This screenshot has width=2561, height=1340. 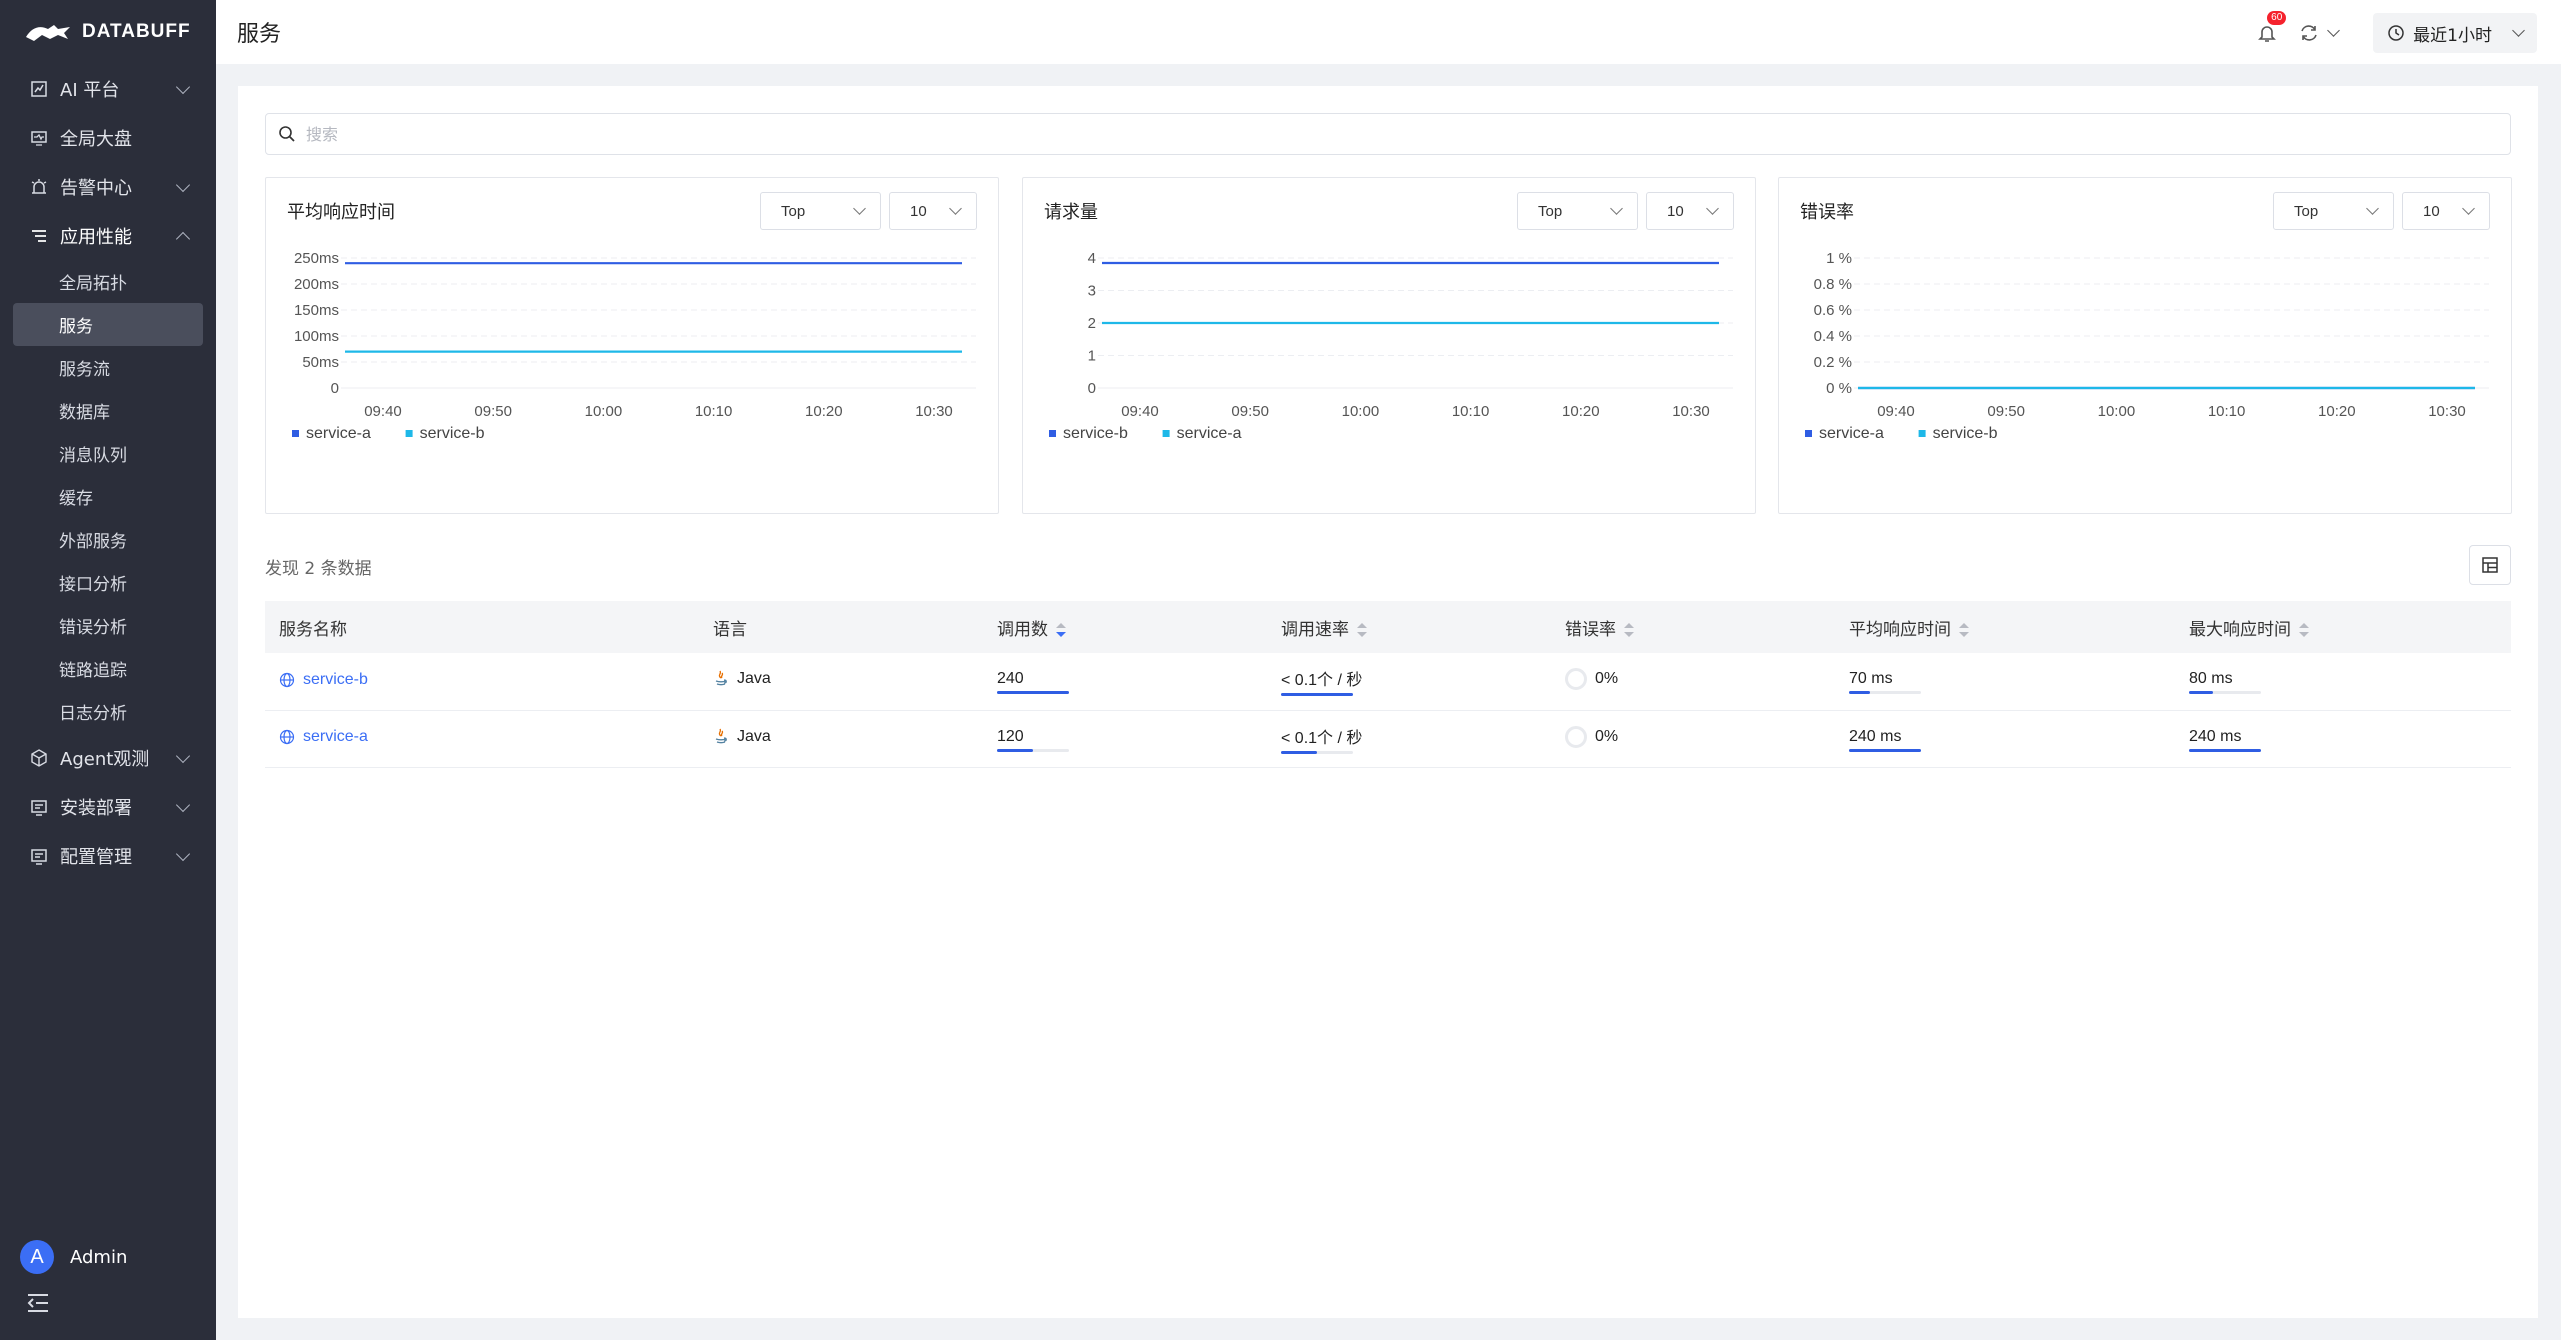 What do you see at coordinates (108, 539) in the screenshot?
I see `sidebar-subitem-external-services: 外部服务` at bounding box center [108, 539].